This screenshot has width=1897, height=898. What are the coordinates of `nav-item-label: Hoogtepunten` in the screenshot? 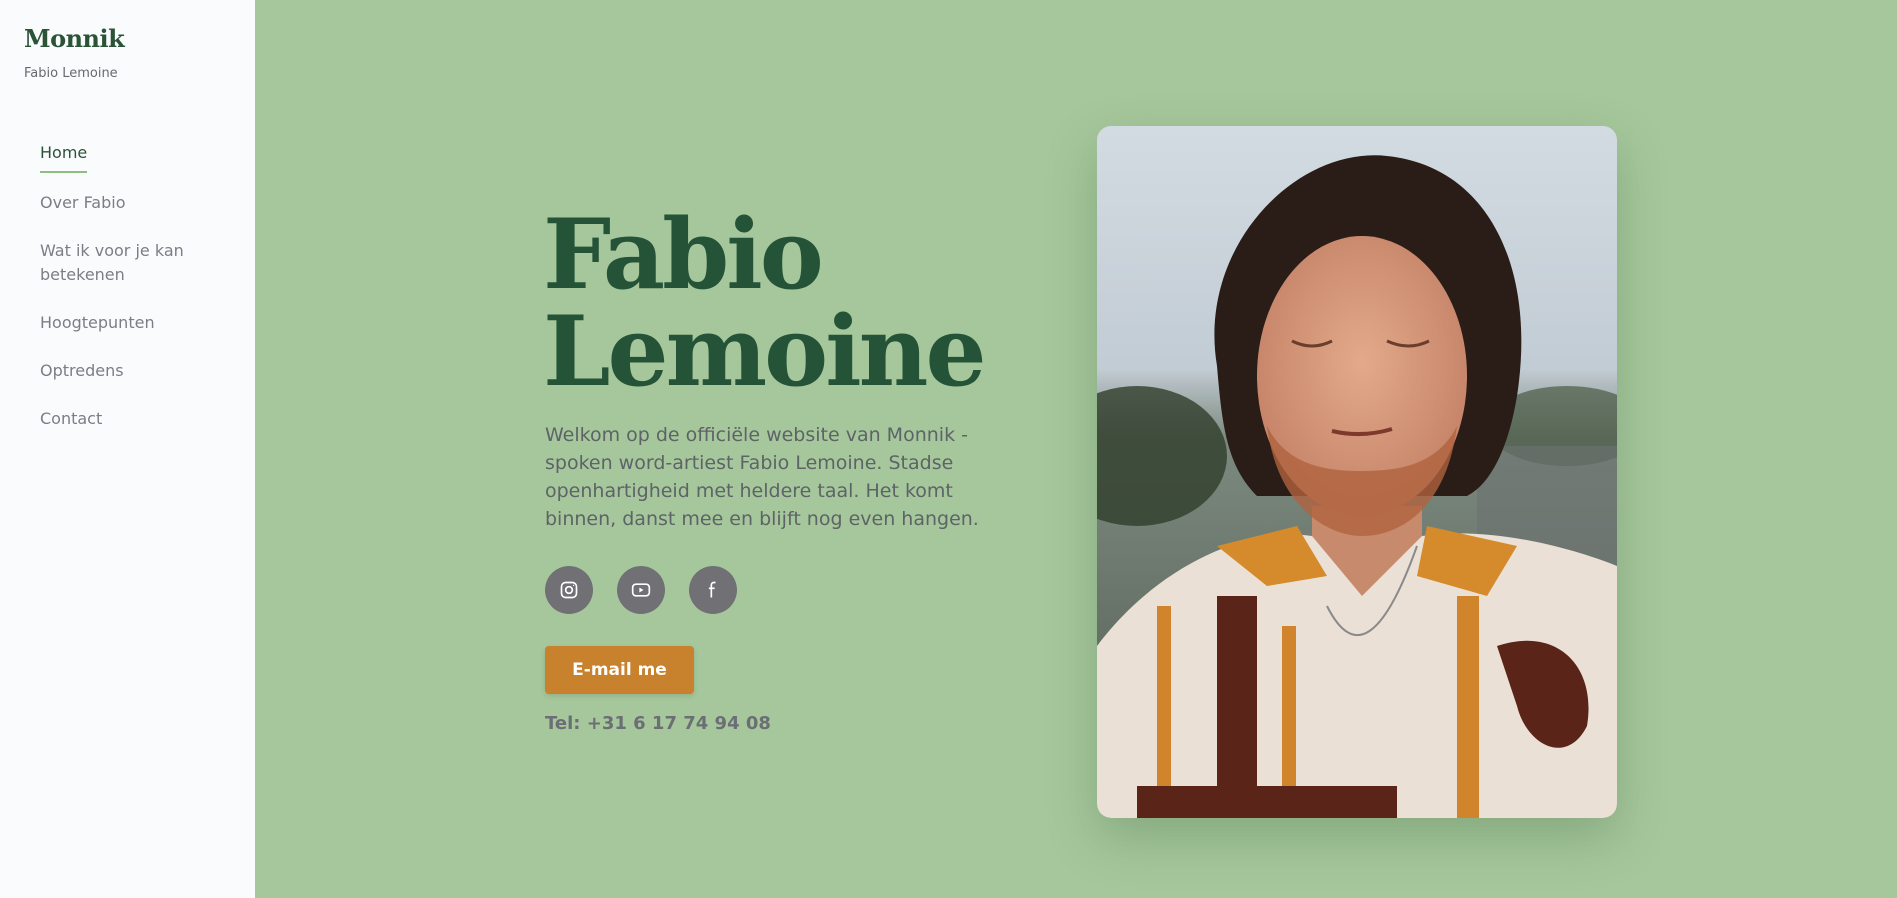 It's located at (97, 322).